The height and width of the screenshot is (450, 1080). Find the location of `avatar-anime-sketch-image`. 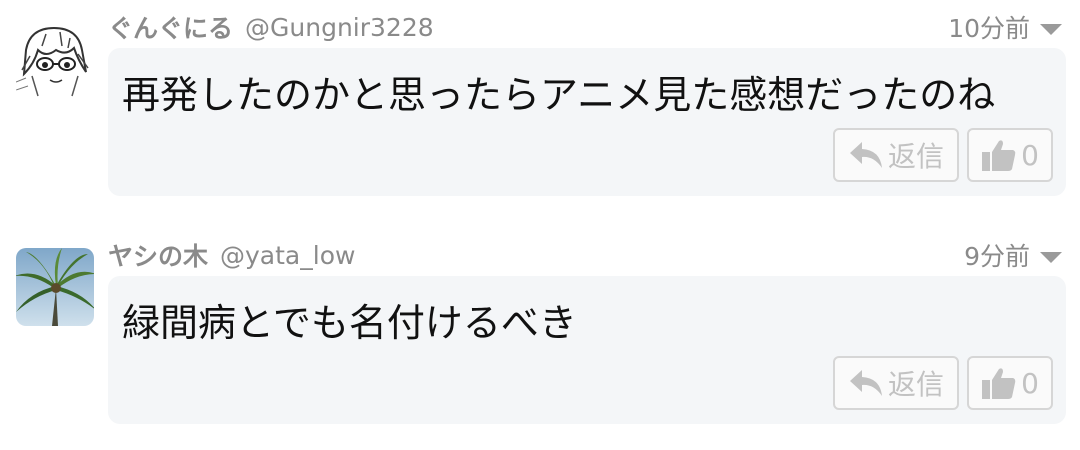

avatar-anime-sketch-image is located at coordinates (55, 59).